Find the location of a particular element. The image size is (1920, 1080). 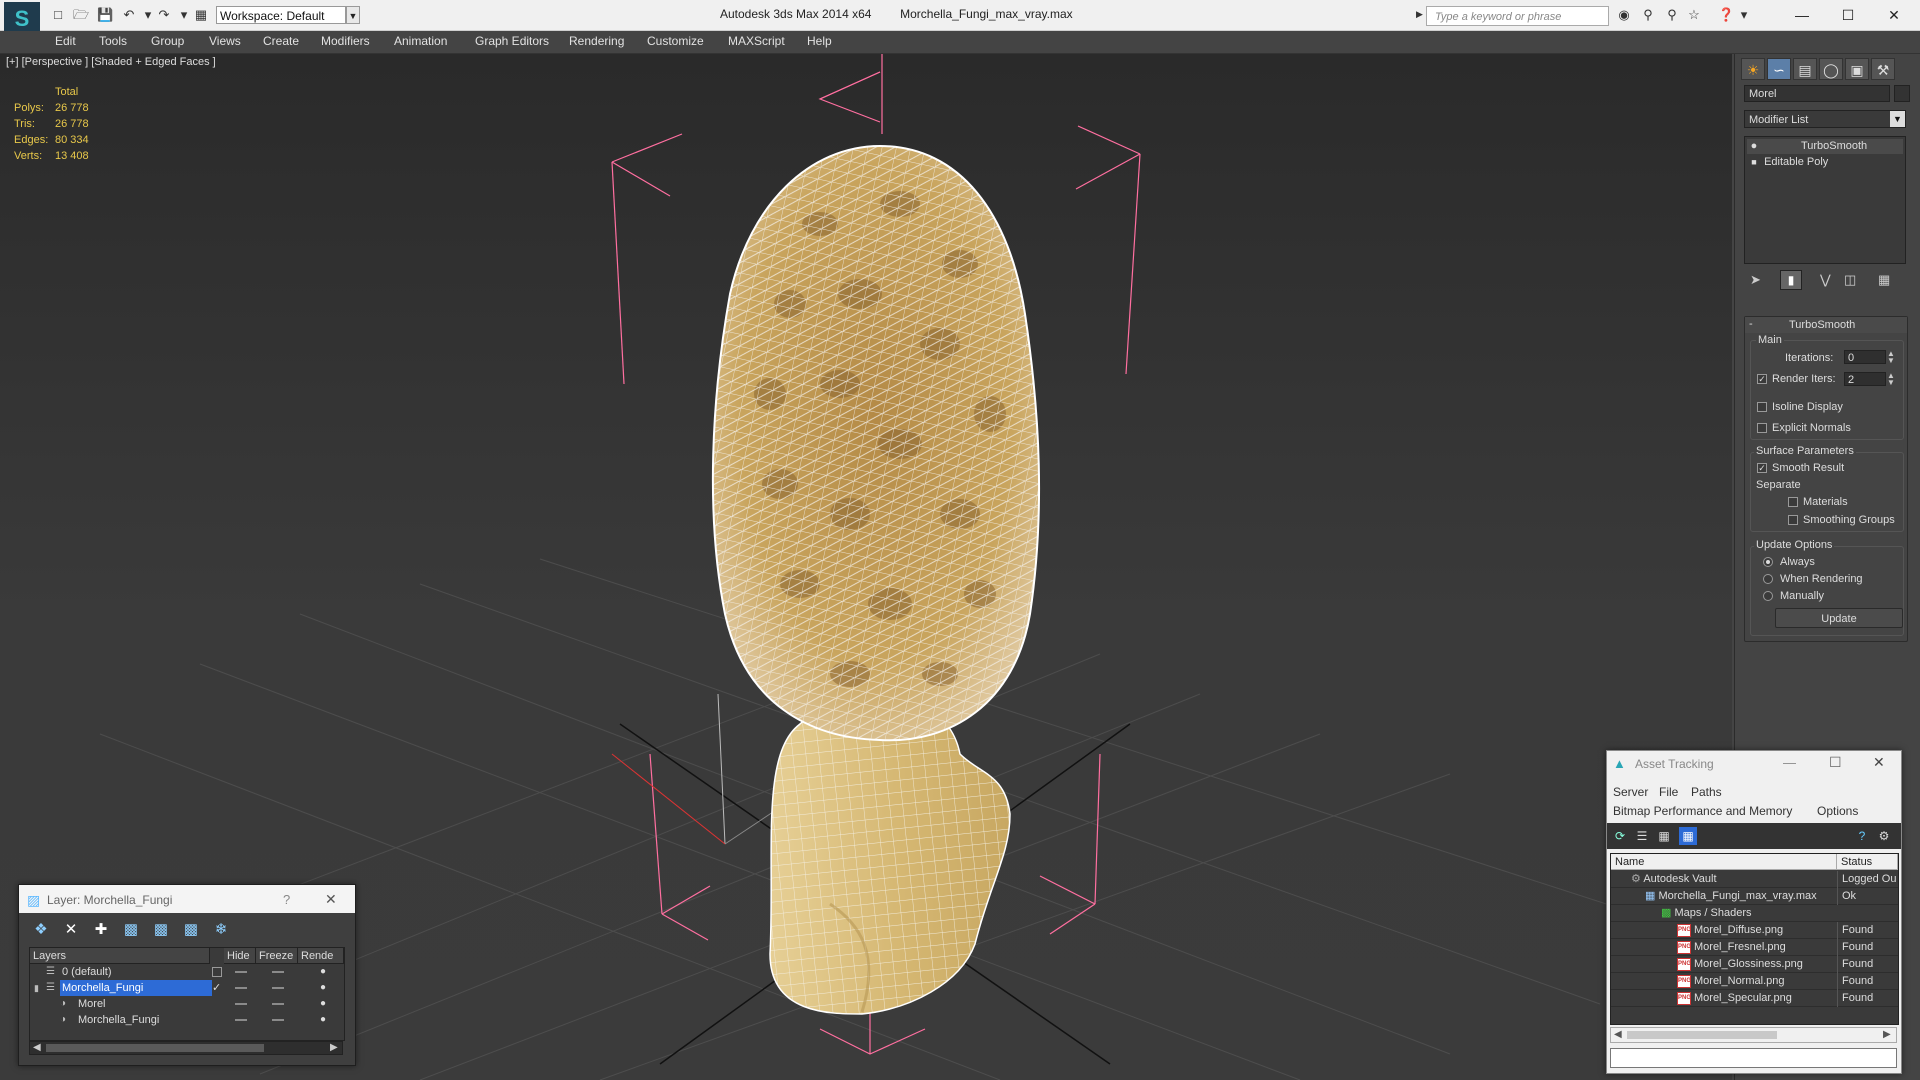

asset-row: PNG Morel_Fresnel.png Found is located at coordinates (1754, 947).